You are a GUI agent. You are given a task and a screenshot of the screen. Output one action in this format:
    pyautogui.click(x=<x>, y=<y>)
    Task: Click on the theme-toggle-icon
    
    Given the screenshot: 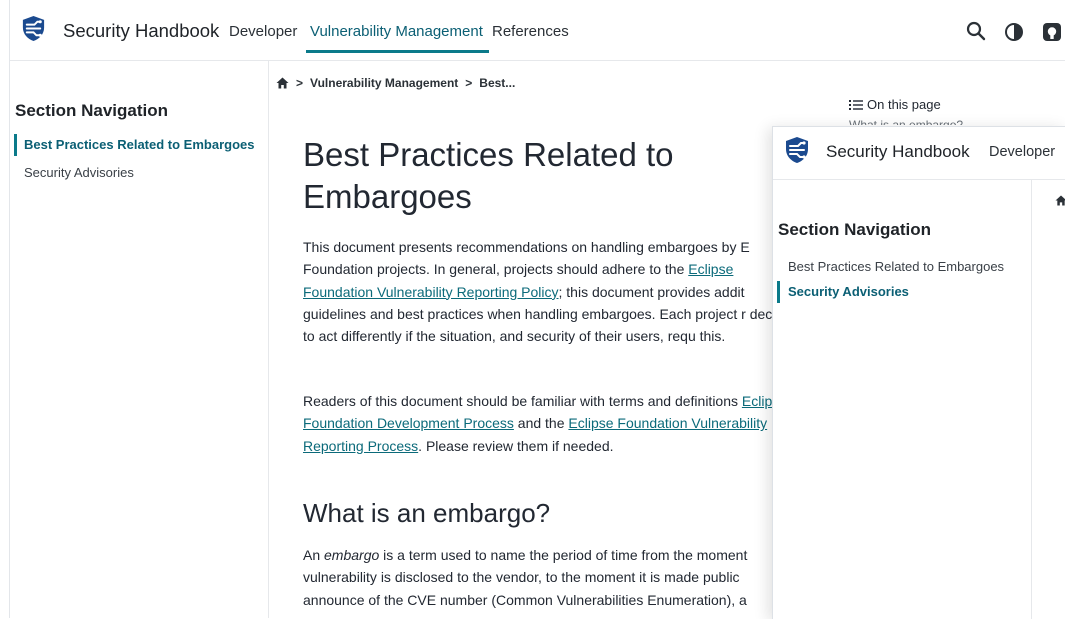 What is the action you would take?
    pyautogui.click(x=1014, y=32)
    